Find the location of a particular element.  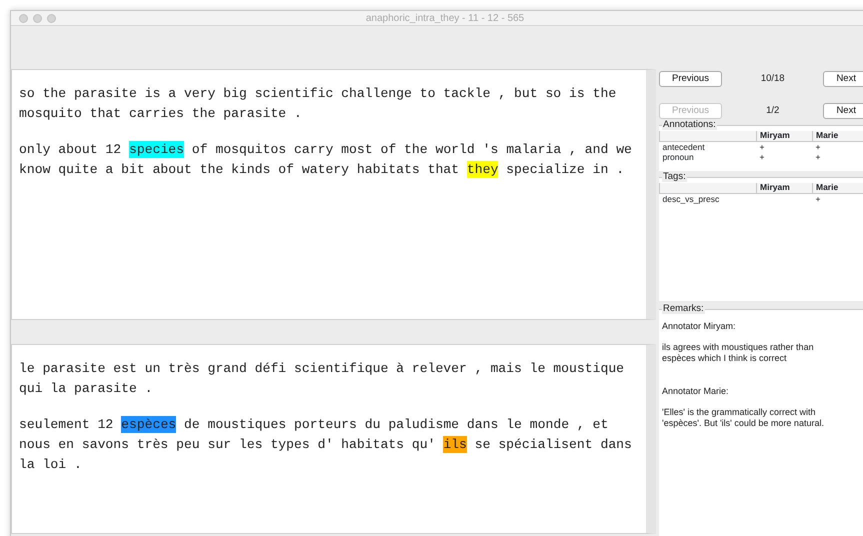

section-label: Remarks: is located at coordinates (683, 308).